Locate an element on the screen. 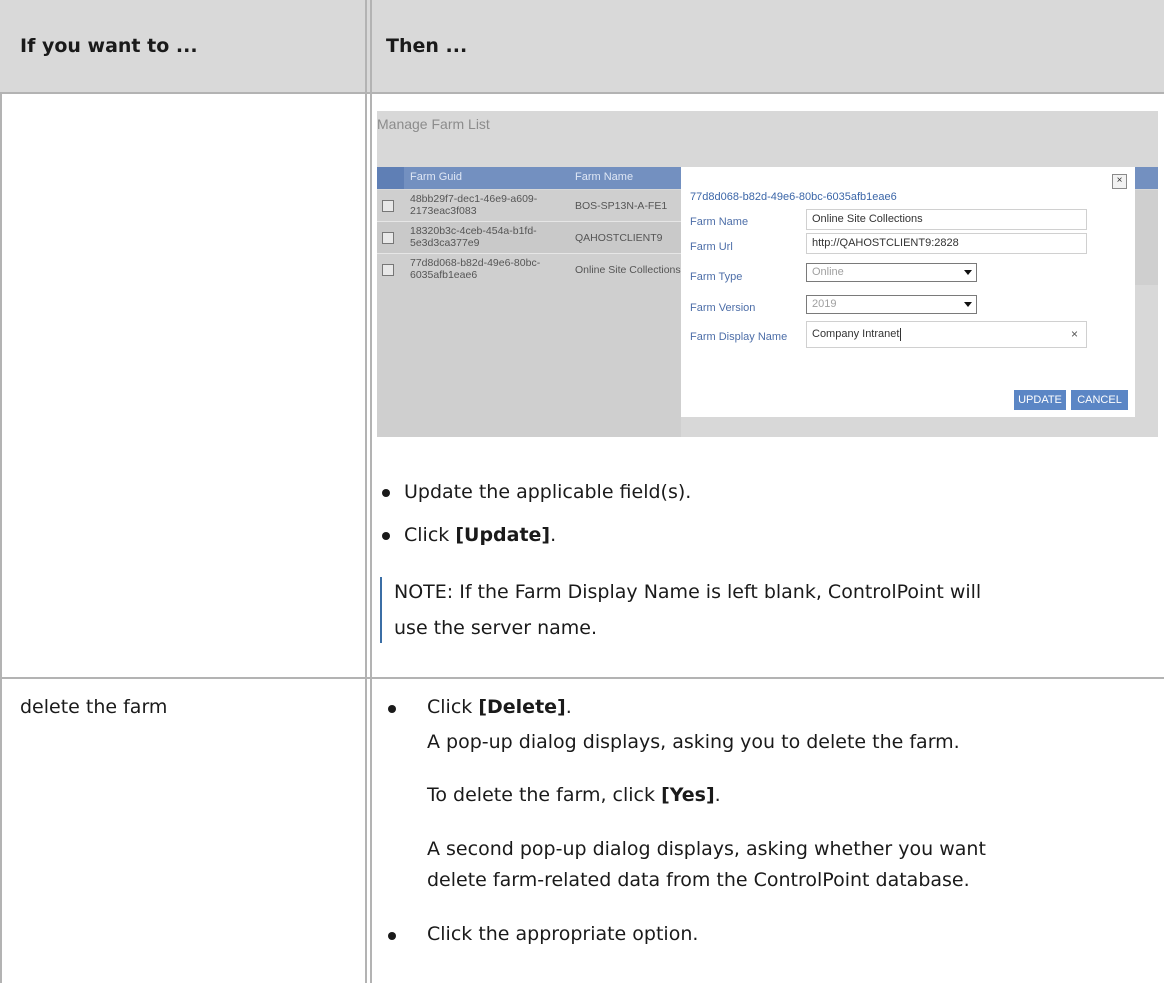  farm-version-label: Farm Version is located at coordinates (723, 308).